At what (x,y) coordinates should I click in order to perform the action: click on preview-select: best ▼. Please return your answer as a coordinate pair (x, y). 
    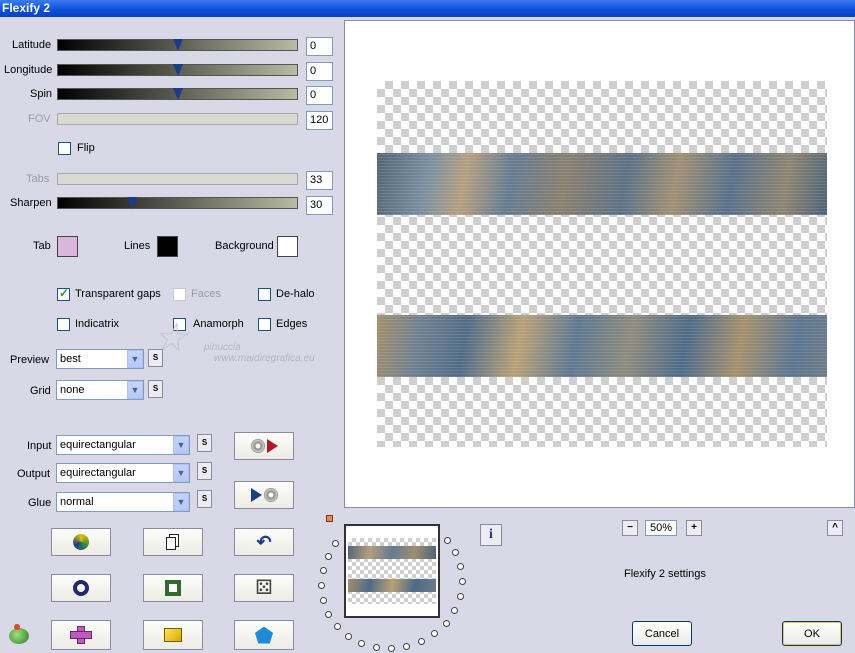
    Looking at the image, I should click on (100, 359).